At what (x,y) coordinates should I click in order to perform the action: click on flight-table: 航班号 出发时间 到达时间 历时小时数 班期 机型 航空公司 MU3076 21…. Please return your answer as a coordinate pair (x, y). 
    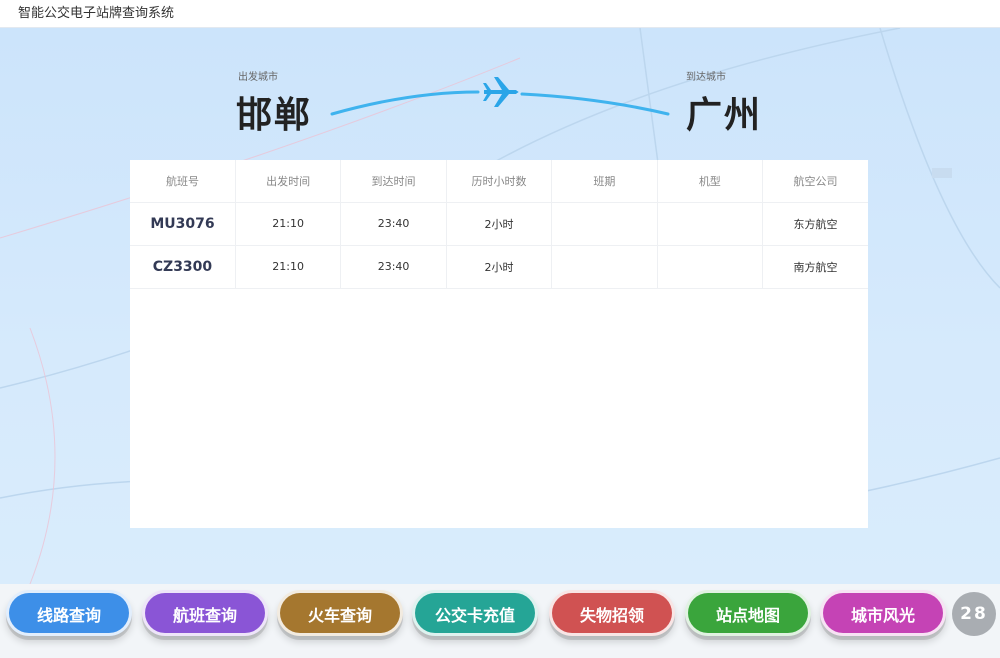
    Looking at the image, I should click on (499, 224).